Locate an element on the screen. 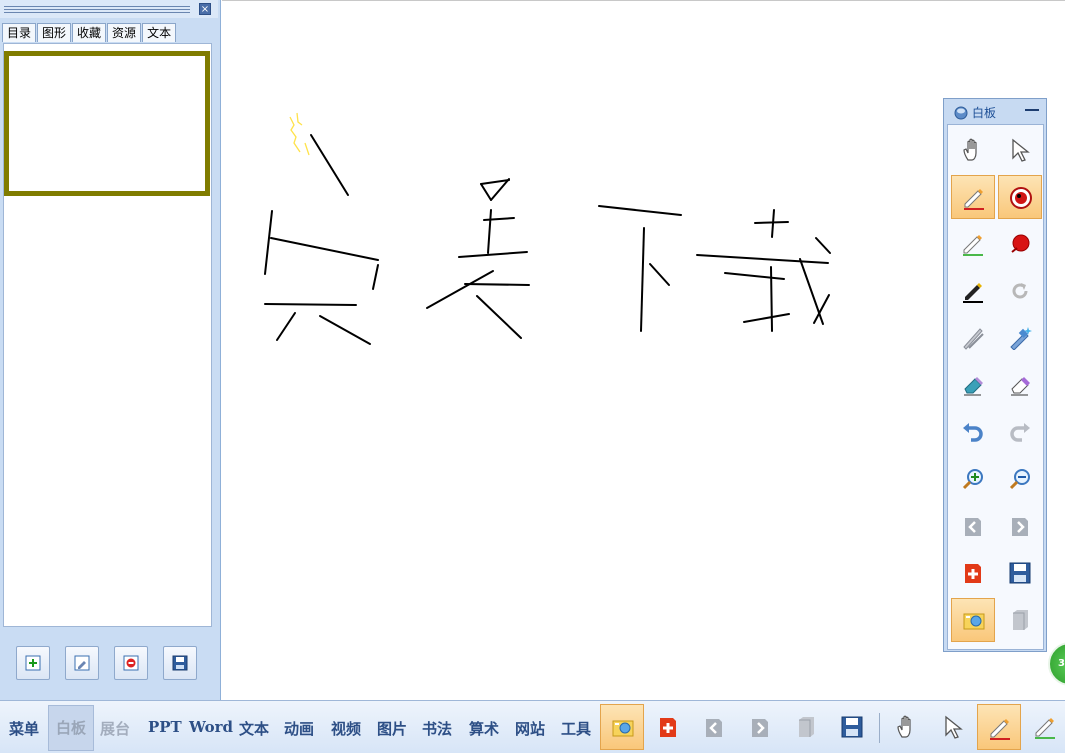 The width and height of the screenshot is (1065, 753). bar-pen-tool-button is located at coordinates (999, 727).